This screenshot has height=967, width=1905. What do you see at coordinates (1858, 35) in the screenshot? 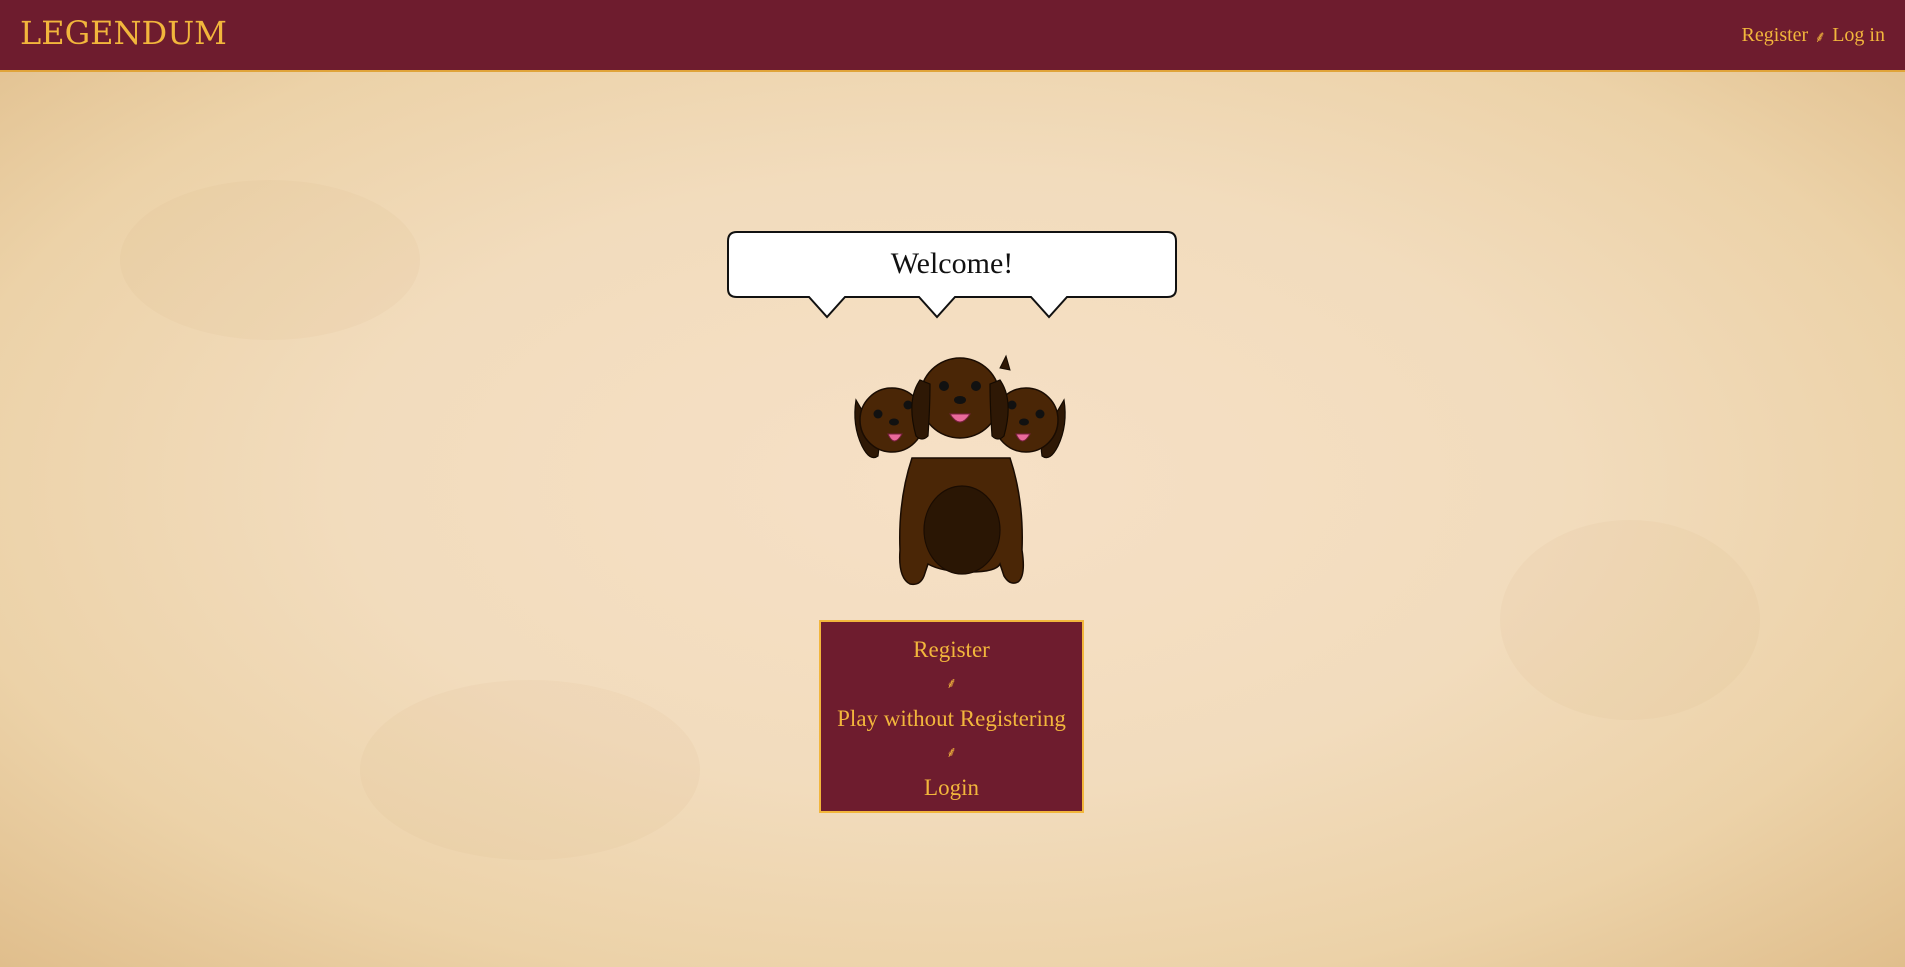
I see `nav-login-link: Log in` at bounding box center [1858, 35].